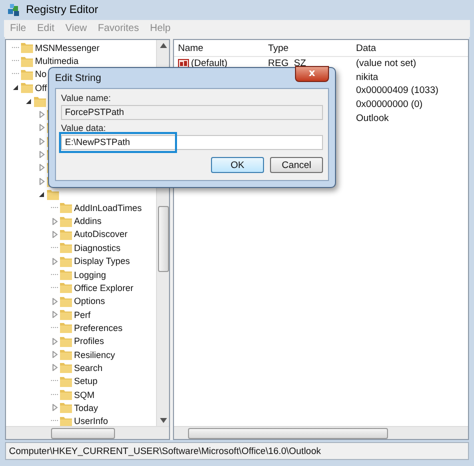 The width and height of the screenshot is (474, 466). Describe the element at coordinates (41, 74) in the screenshot. I see `tree-item: No` at that location.